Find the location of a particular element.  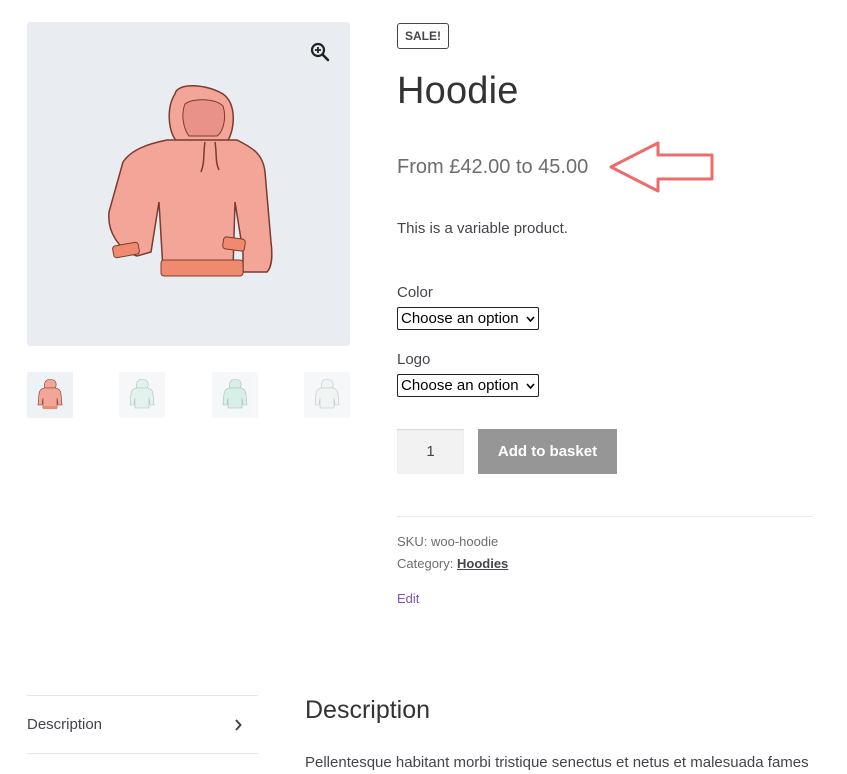

logo-select-value: Choose an option is located at coordinates (460, 385).